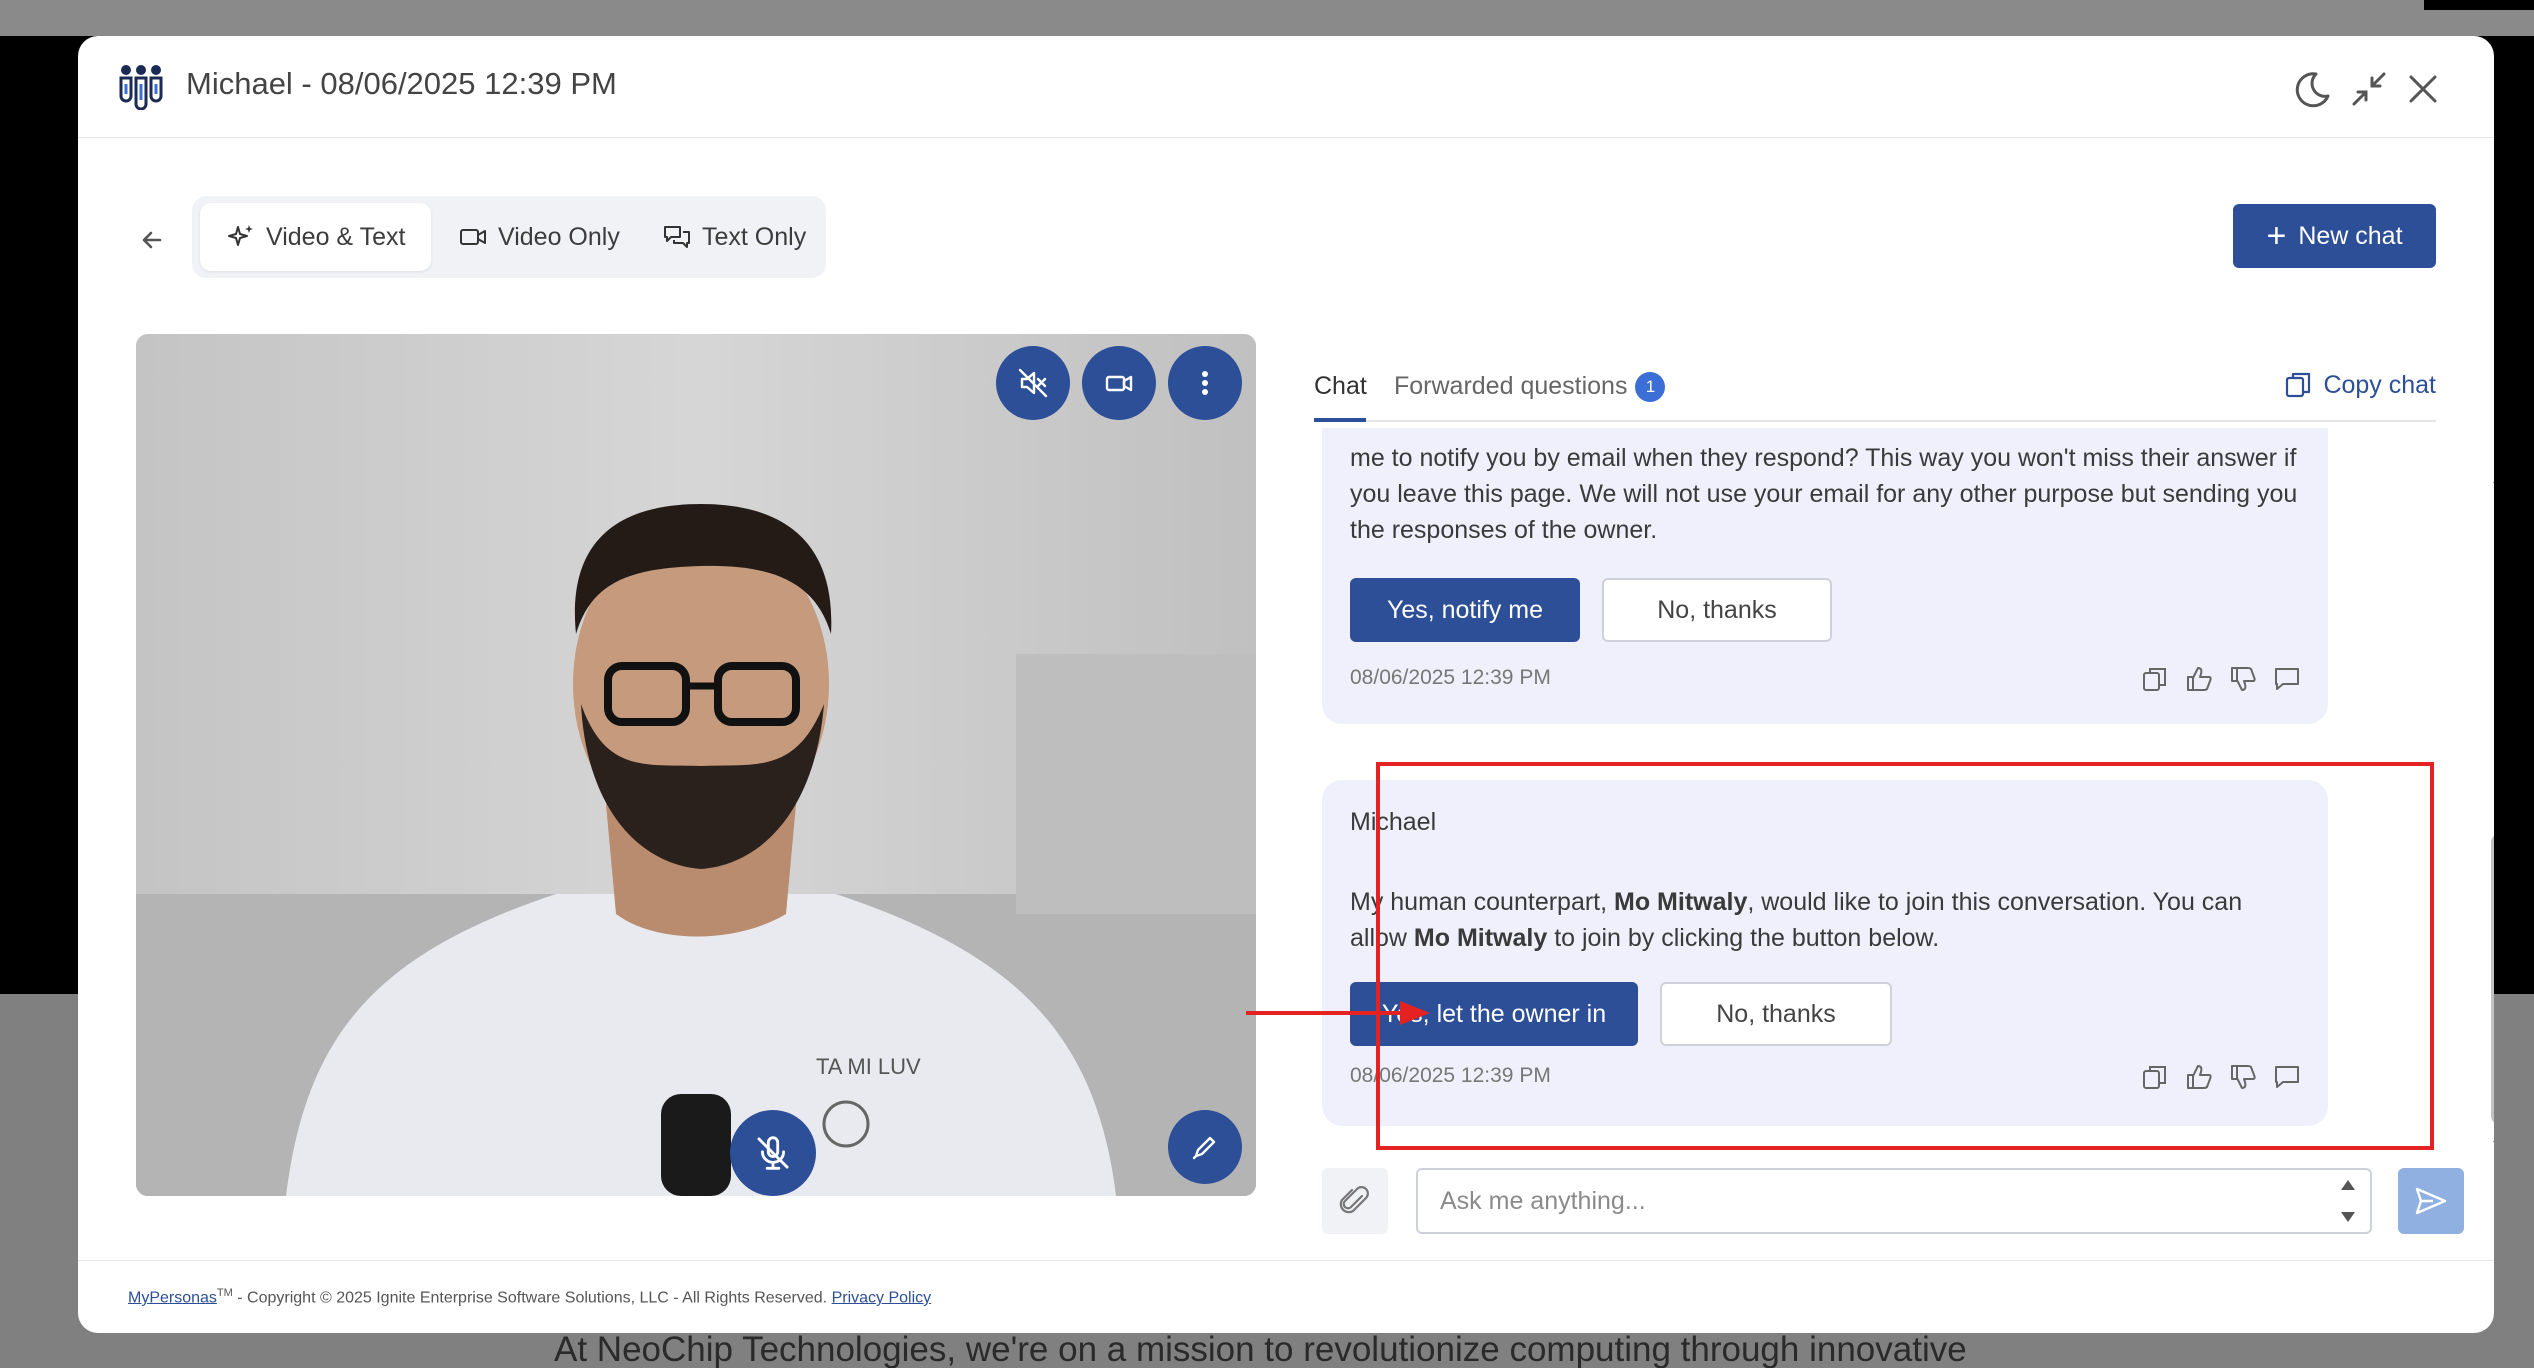 This screenshot has height=1368, width=2534. I want to click on sparkles-icon, so click(240, 235).